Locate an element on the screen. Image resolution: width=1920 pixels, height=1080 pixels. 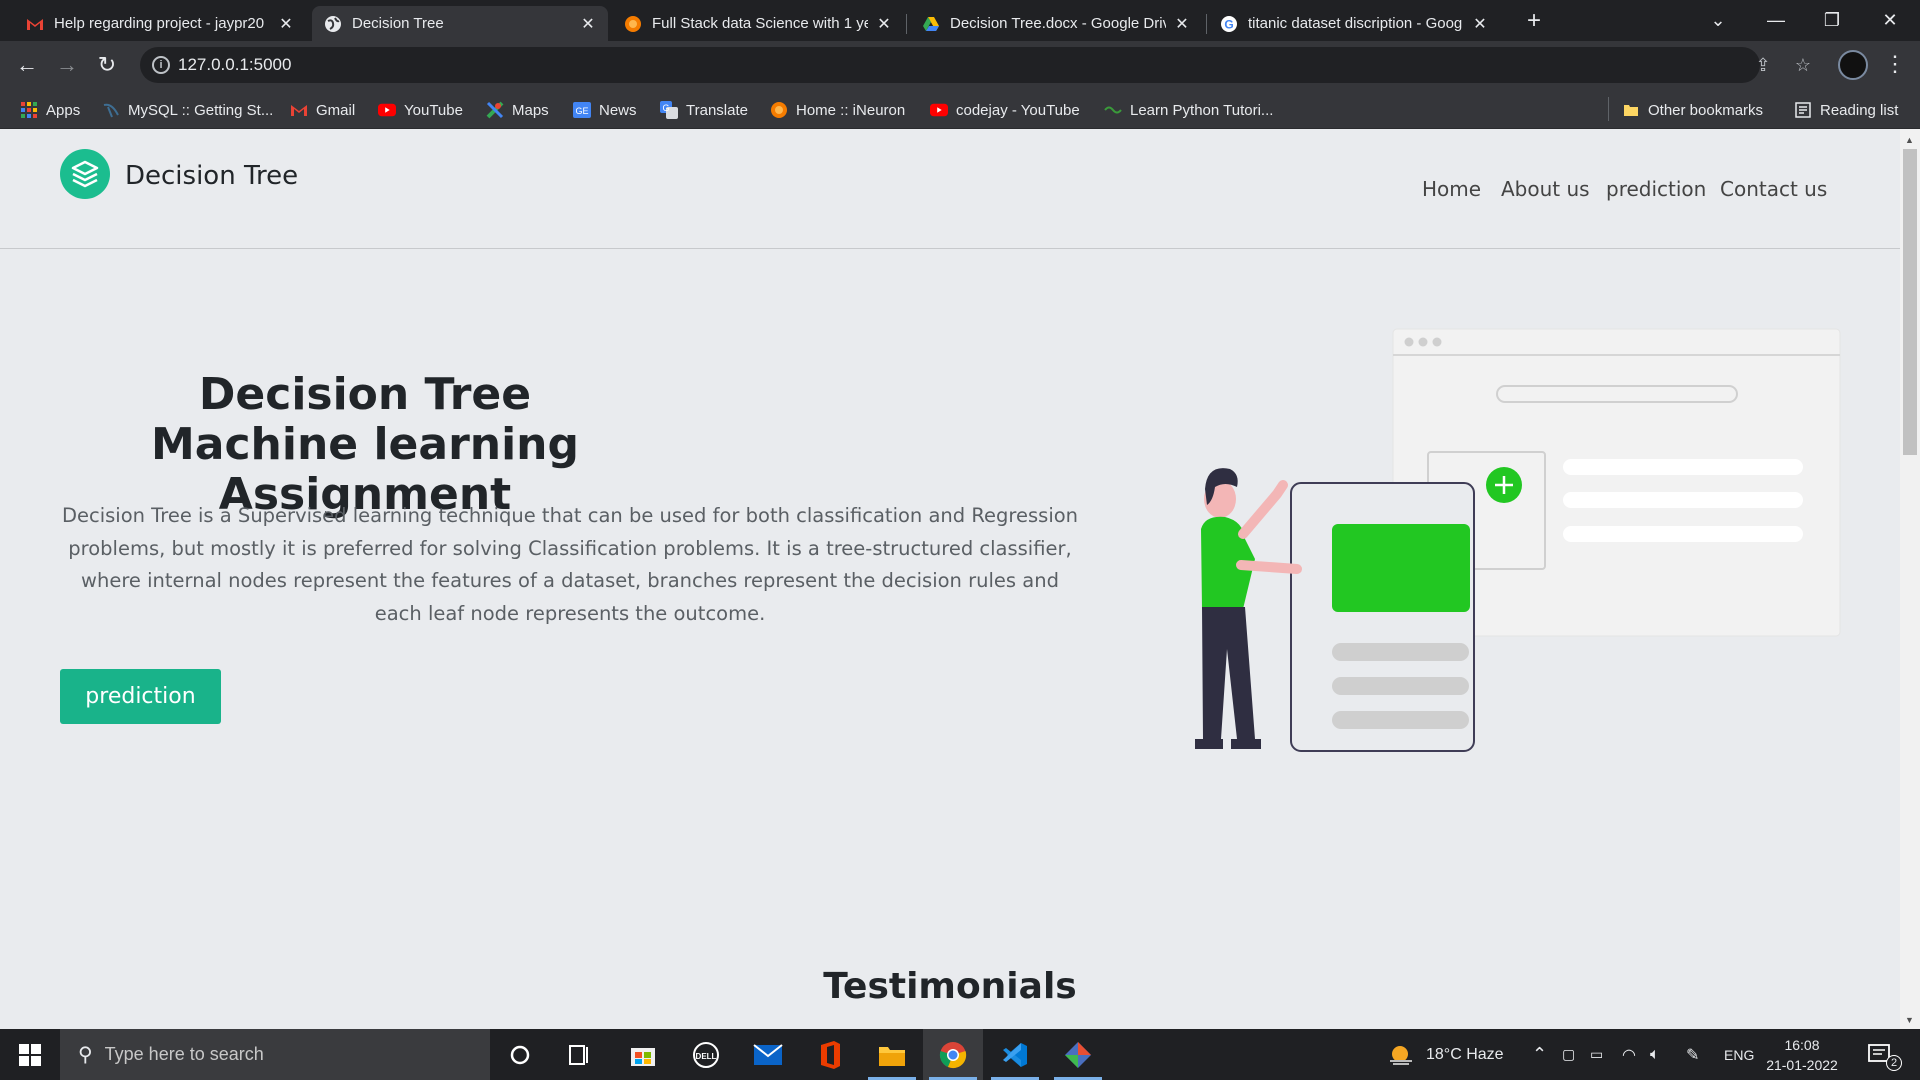
brand-name: Decision Tree is located at coordinates (211, 176).